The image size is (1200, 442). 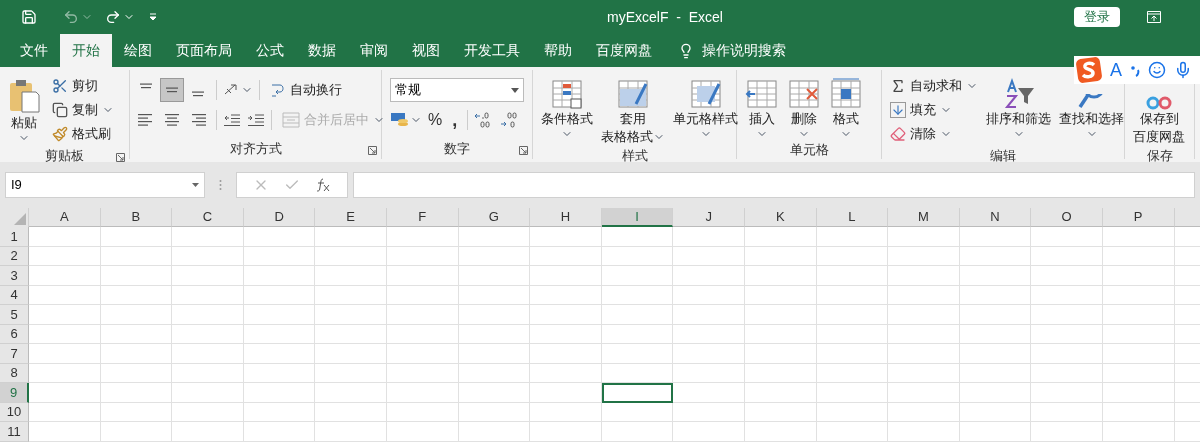 I want to click on column-header: G, so click(x=494, y=217).